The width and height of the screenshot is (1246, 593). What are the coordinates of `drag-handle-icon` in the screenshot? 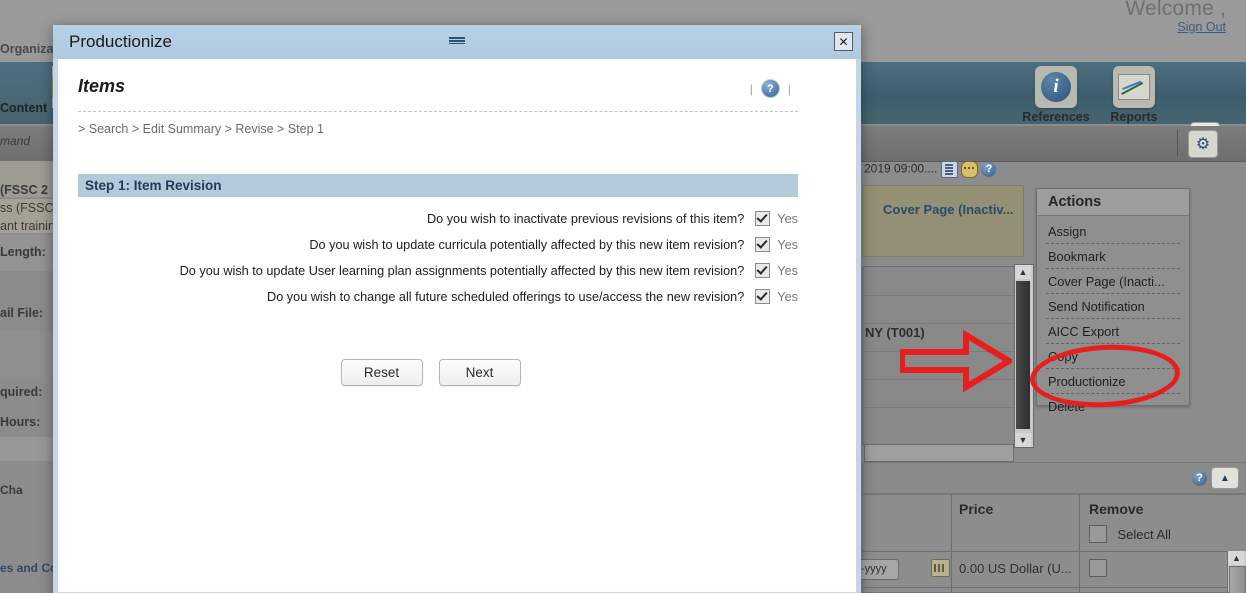 It's located at (457, 40).